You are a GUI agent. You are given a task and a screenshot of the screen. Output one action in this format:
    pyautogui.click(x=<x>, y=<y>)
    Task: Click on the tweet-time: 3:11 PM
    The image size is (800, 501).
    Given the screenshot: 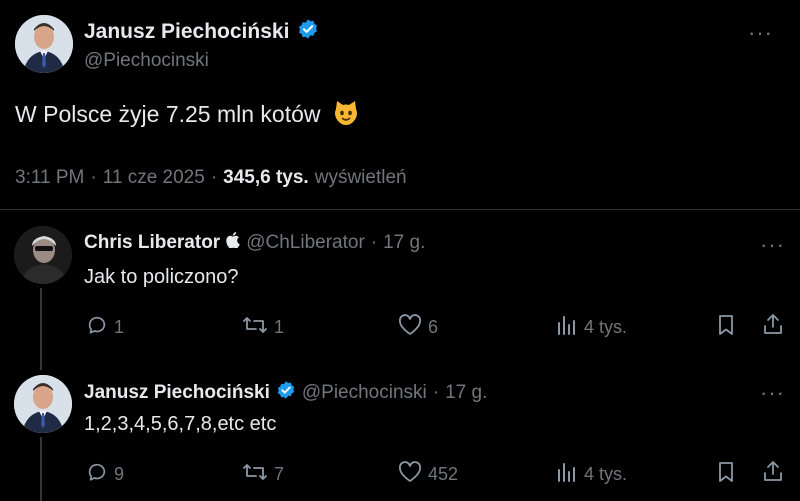 What is the action you would take?
    pyautogui.click(x=49, y=178)
    